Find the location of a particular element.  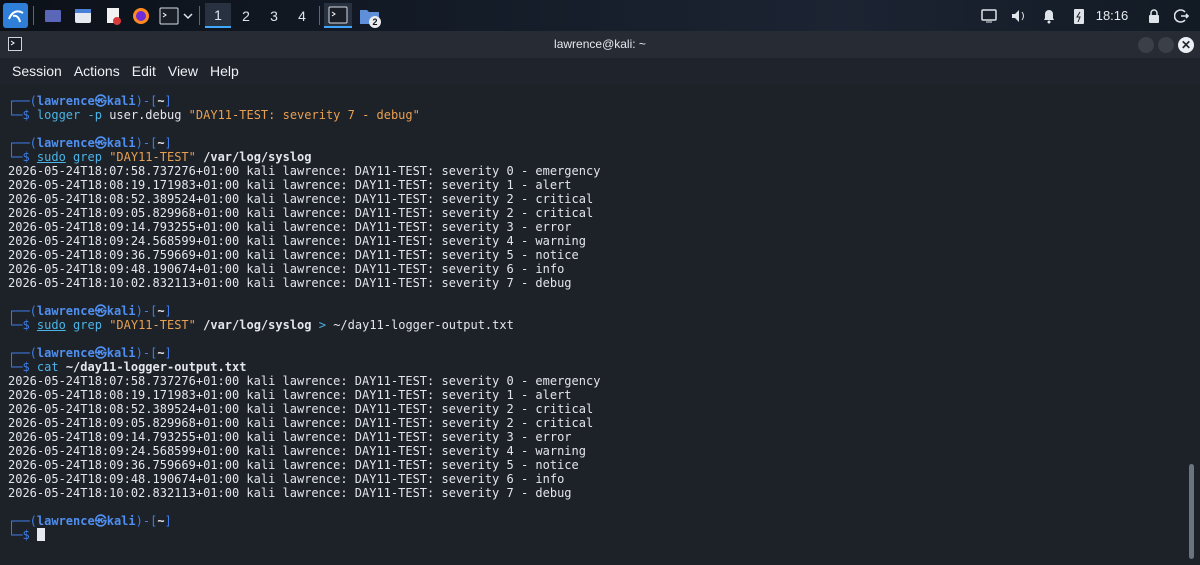

notifications-icon is located at coordinates (1049, 15).